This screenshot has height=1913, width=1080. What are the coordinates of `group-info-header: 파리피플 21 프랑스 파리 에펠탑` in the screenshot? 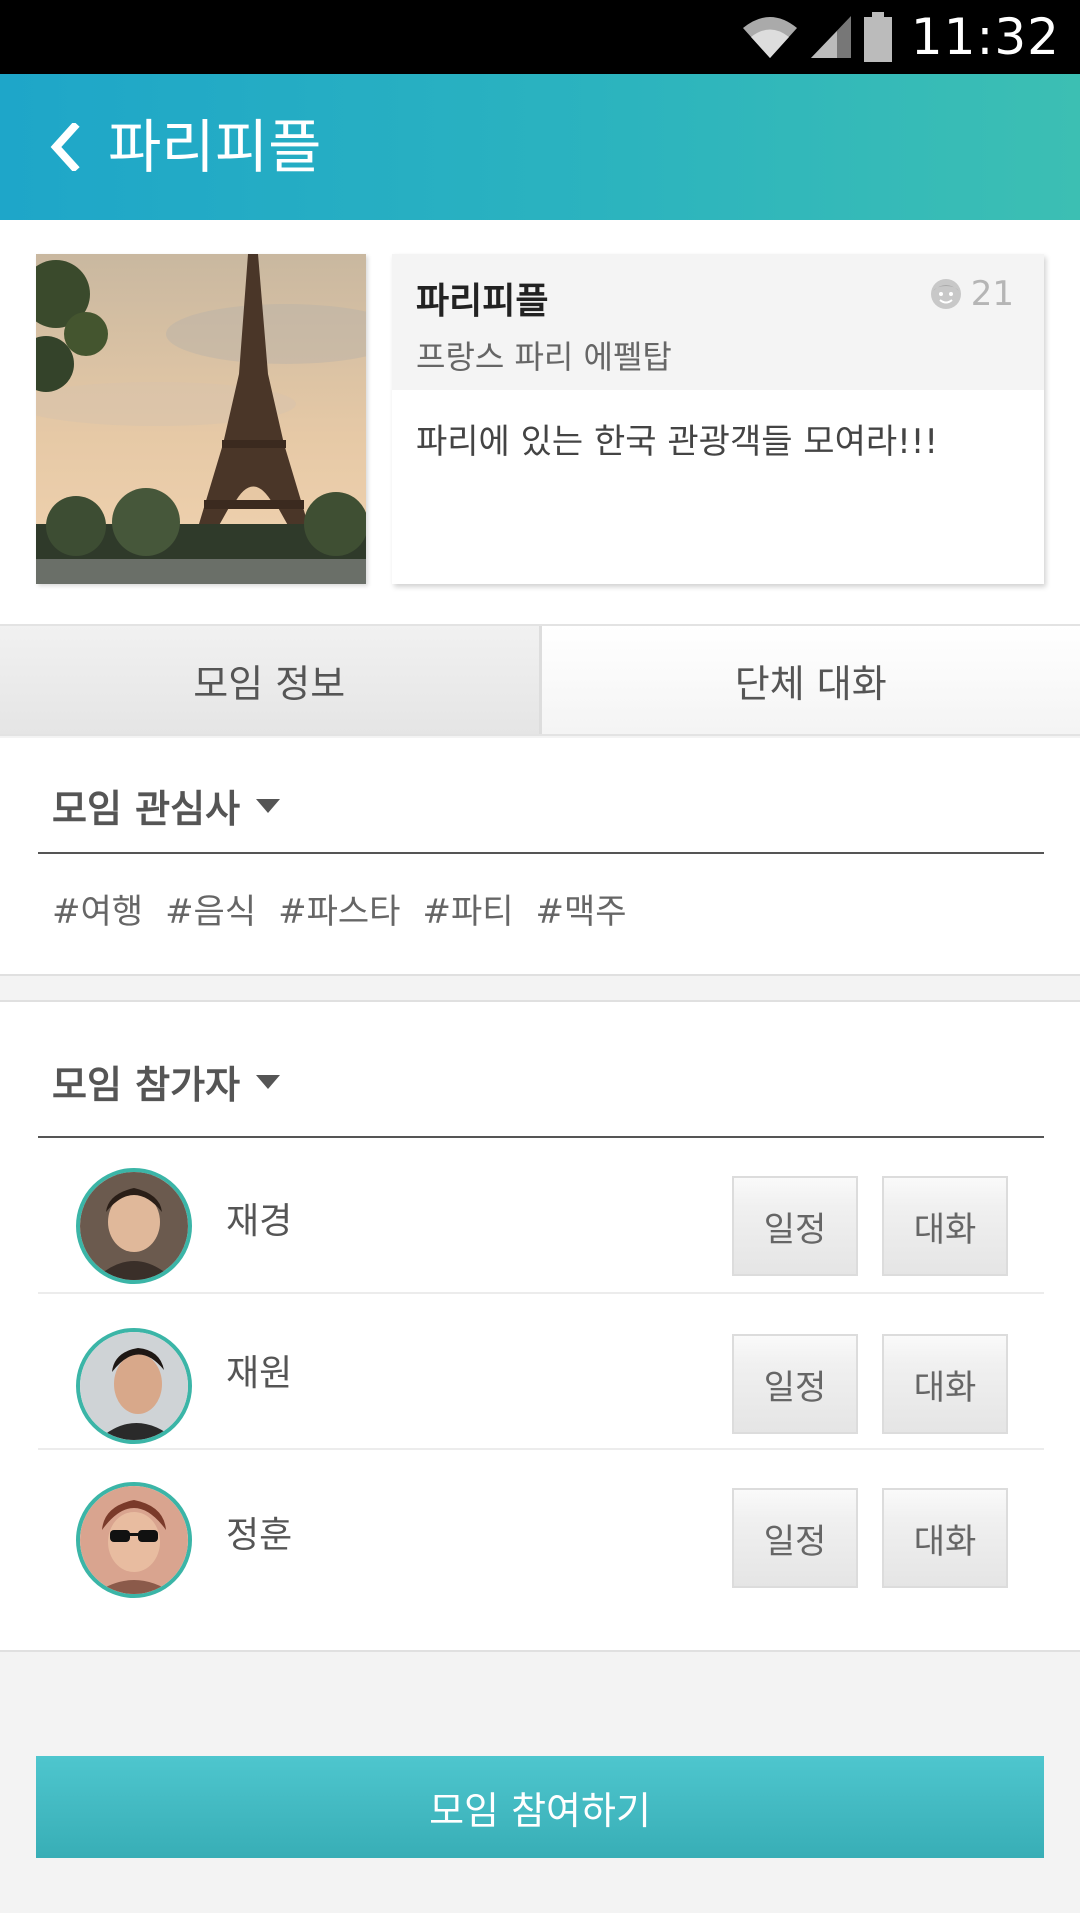 It's located at (718, 322).